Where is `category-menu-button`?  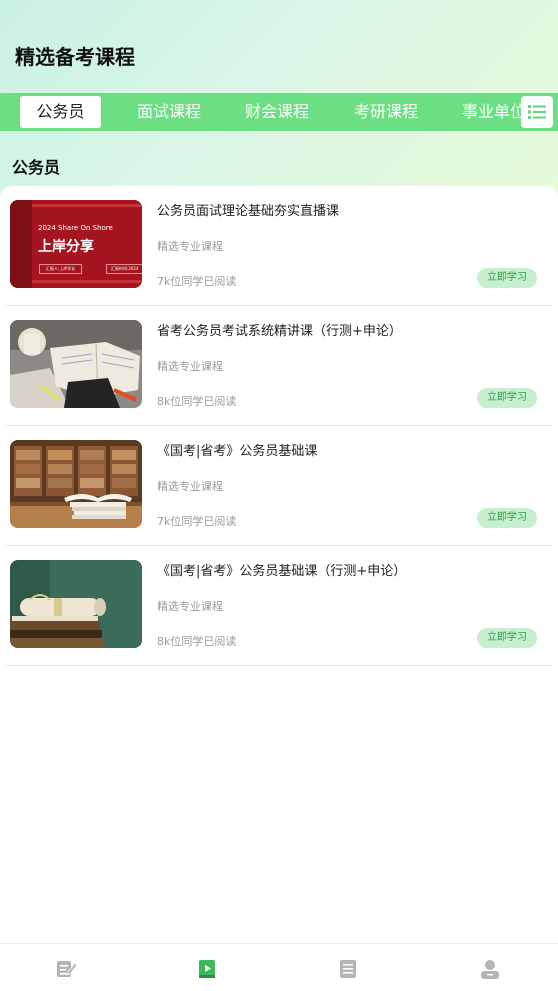 category-menu-button is located at coordinates (537, 112).